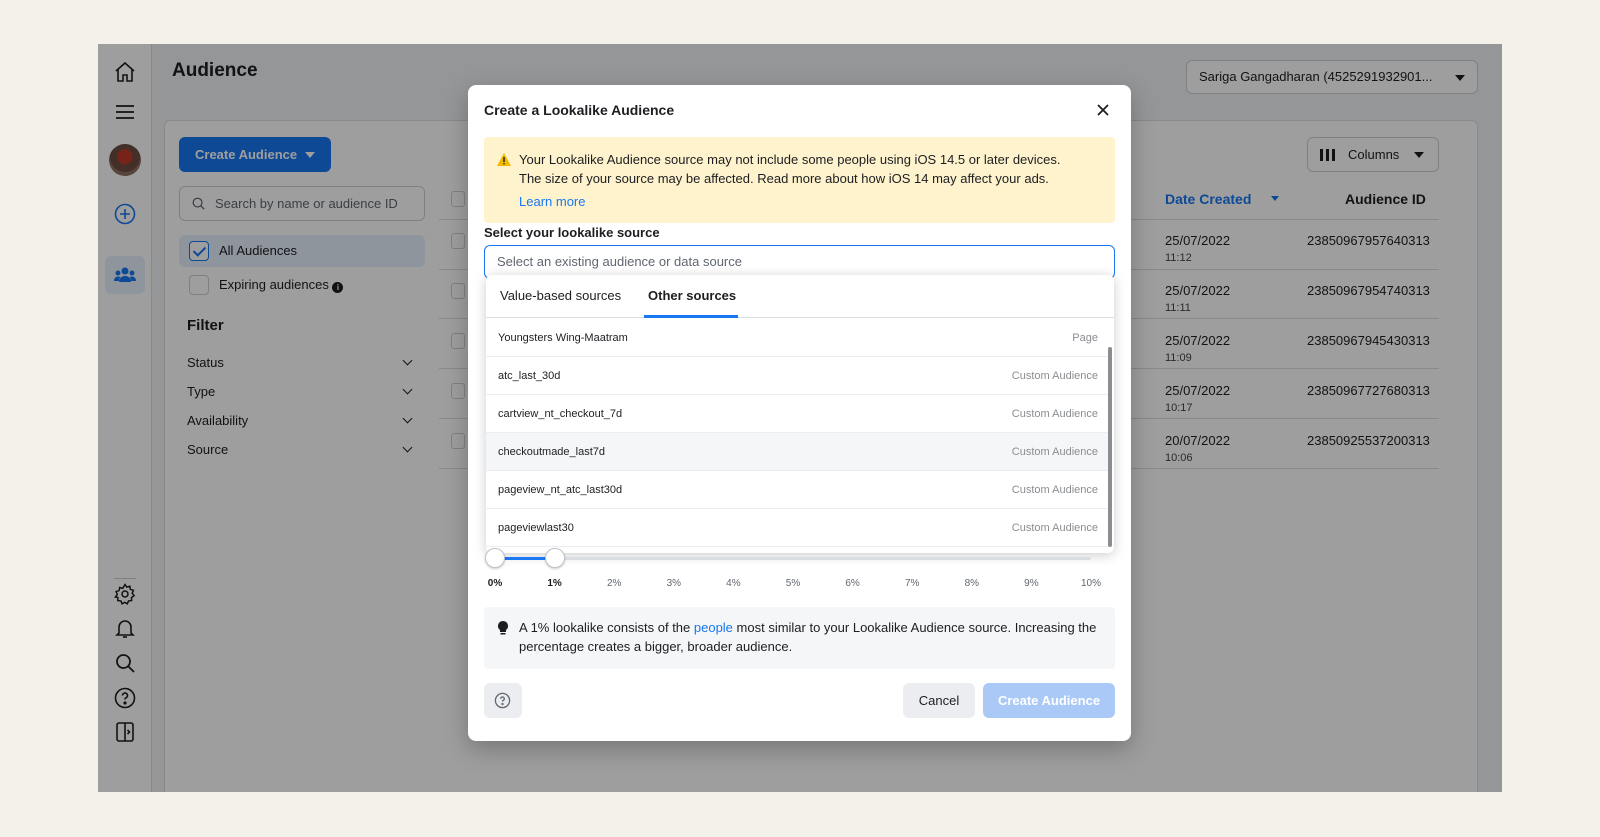 Image resolution: width=1600 pixels, height=837 pixels. What do you see at coordinates (560, 295) in the screenshot?
I see `tab-value-based-sources: Value-based sources` at bounding box center [560, 295].